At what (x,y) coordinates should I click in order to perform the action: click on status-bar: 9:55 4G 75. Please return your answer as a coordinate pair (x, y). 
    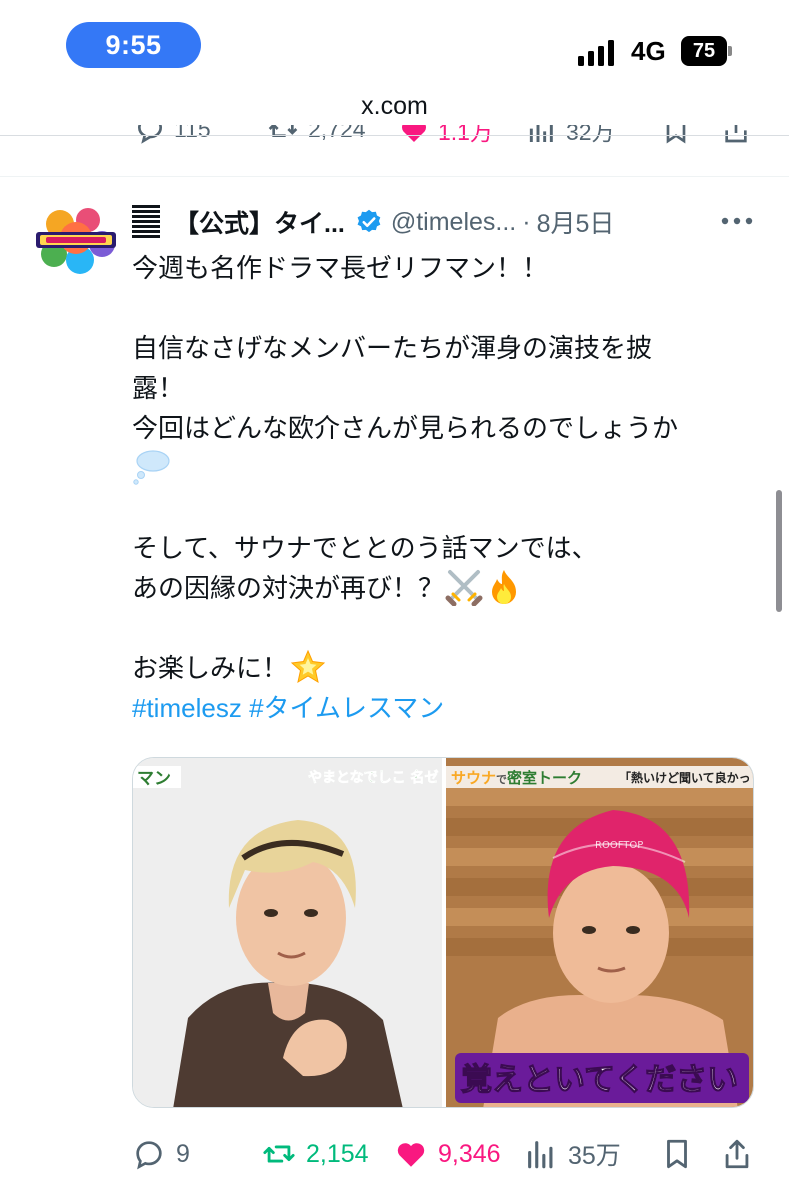
    Looking at the image, I should click on (394, 45).